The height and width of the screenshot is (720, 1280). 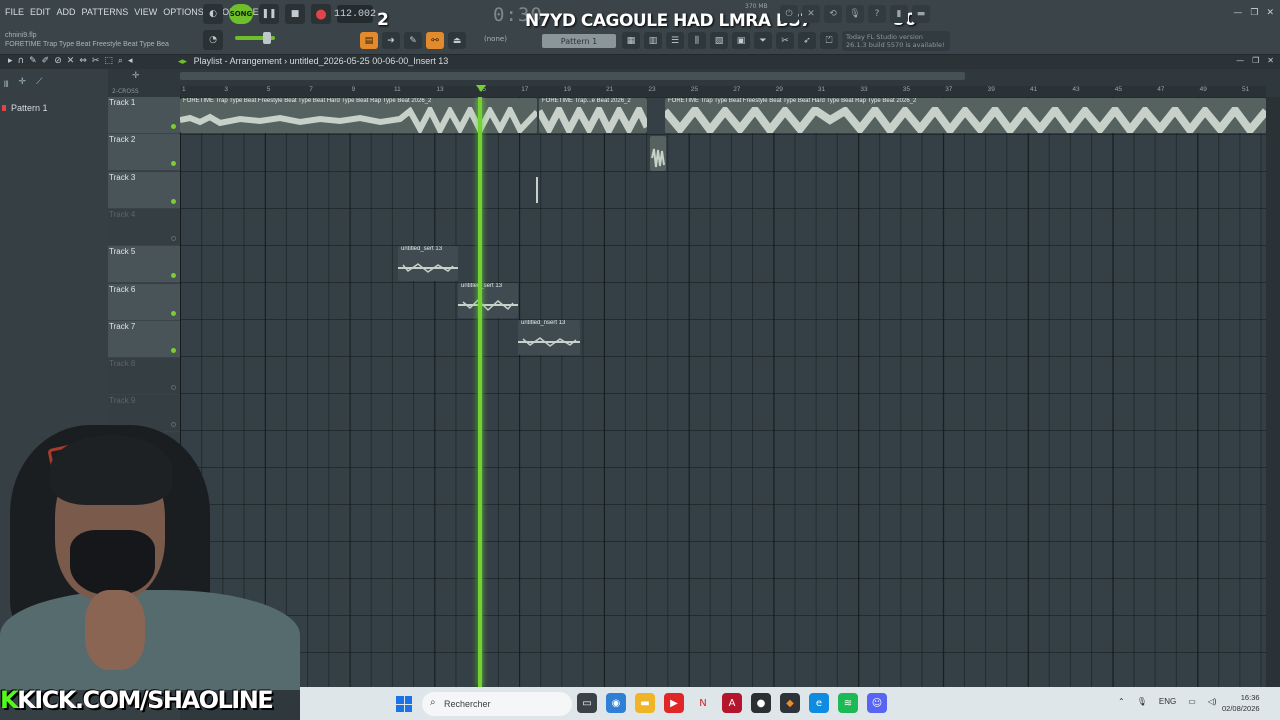 I want to click on channel-selector: (none), so click(x=495, y=39).